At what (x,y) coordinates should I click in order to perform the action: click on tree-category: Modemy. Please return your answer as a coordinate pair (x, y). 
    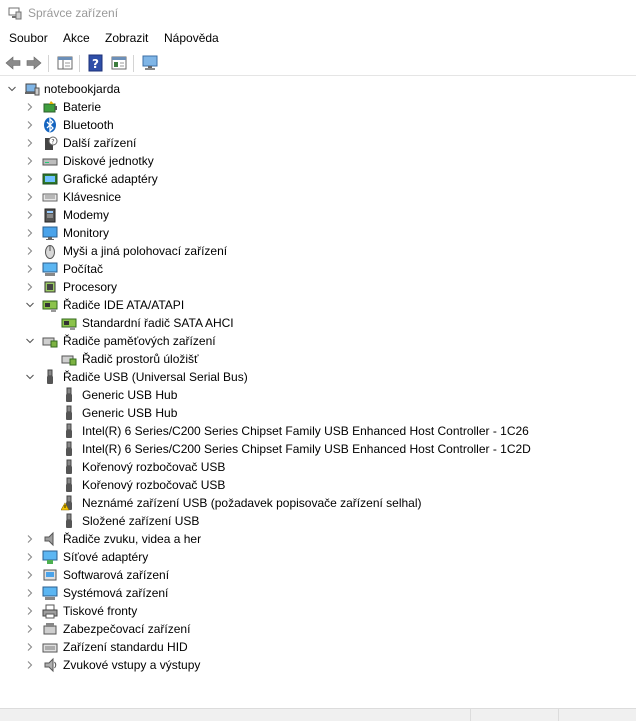
    Looking at the image, I should click on (318, 215).